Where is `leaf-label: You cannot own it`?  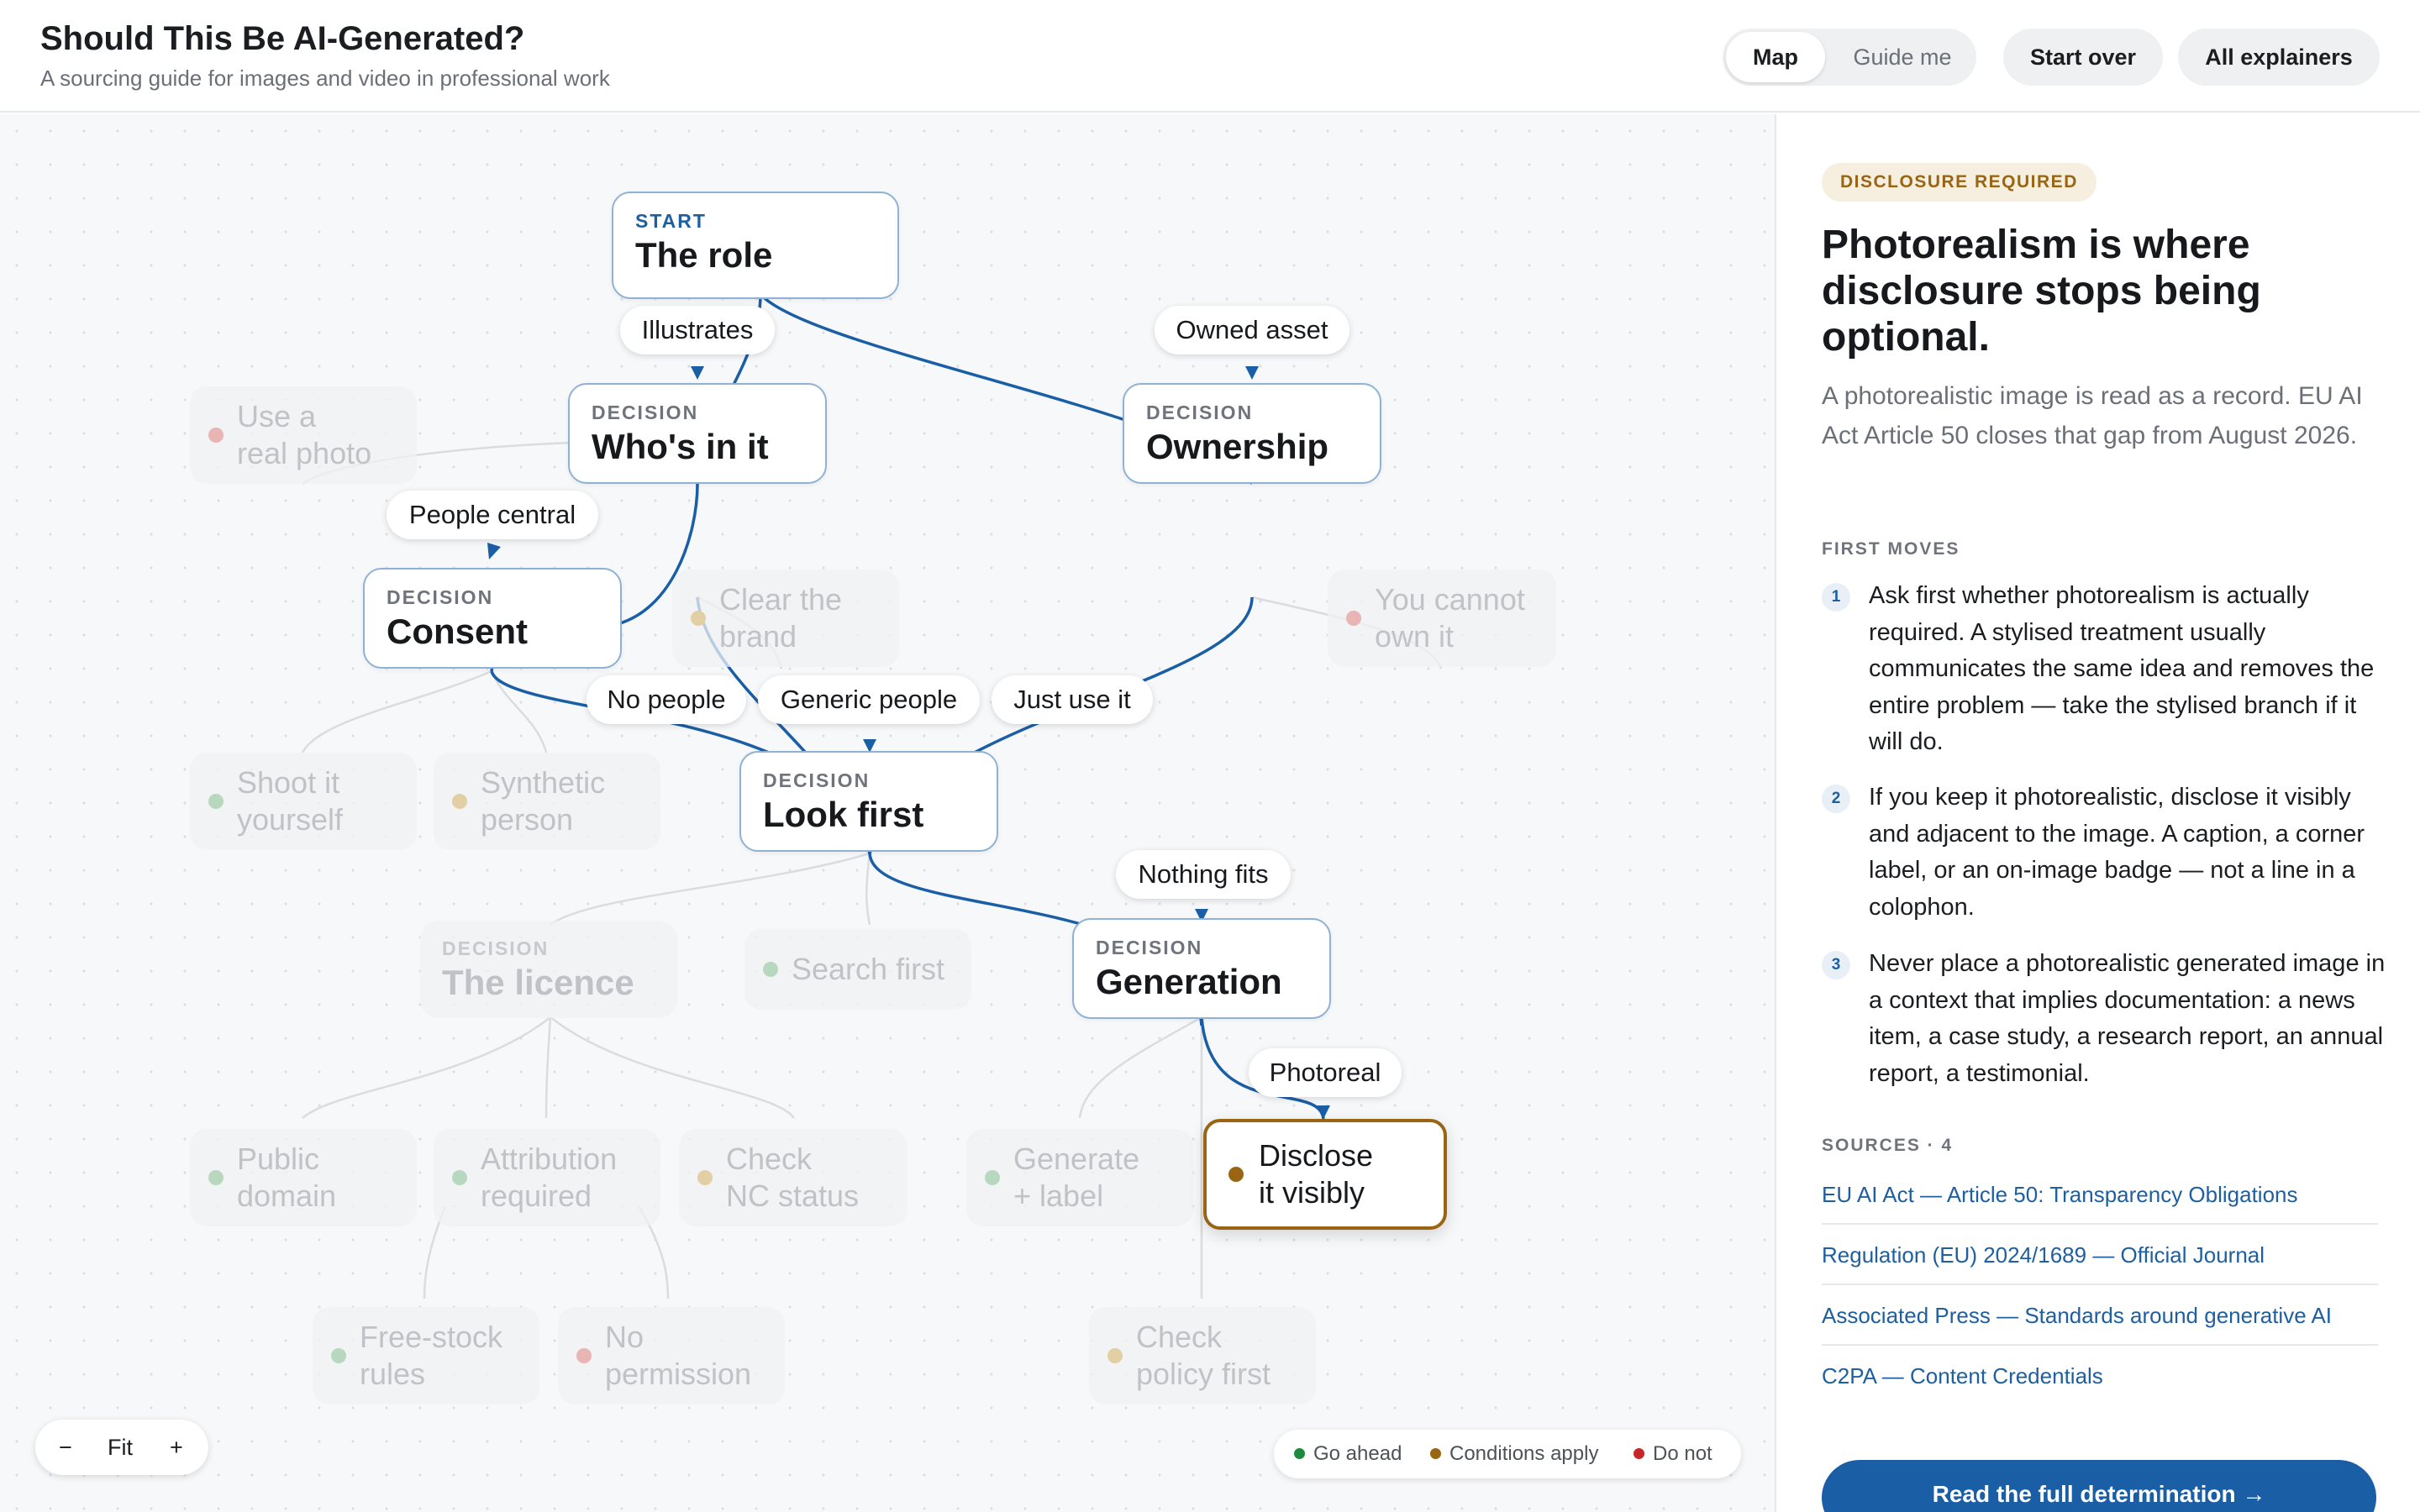
leaf-label: You cannot own it is located at coordinates (1450, 618).